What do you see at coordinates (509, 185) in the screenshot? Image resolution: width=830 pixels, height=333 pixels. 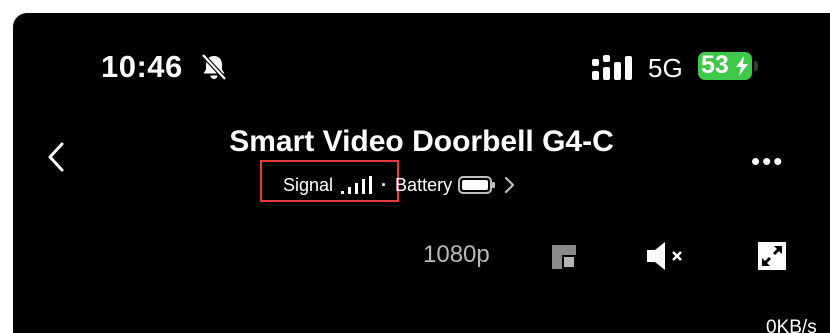 I see `chevron-right-icon` at bounding box center [509, 185].